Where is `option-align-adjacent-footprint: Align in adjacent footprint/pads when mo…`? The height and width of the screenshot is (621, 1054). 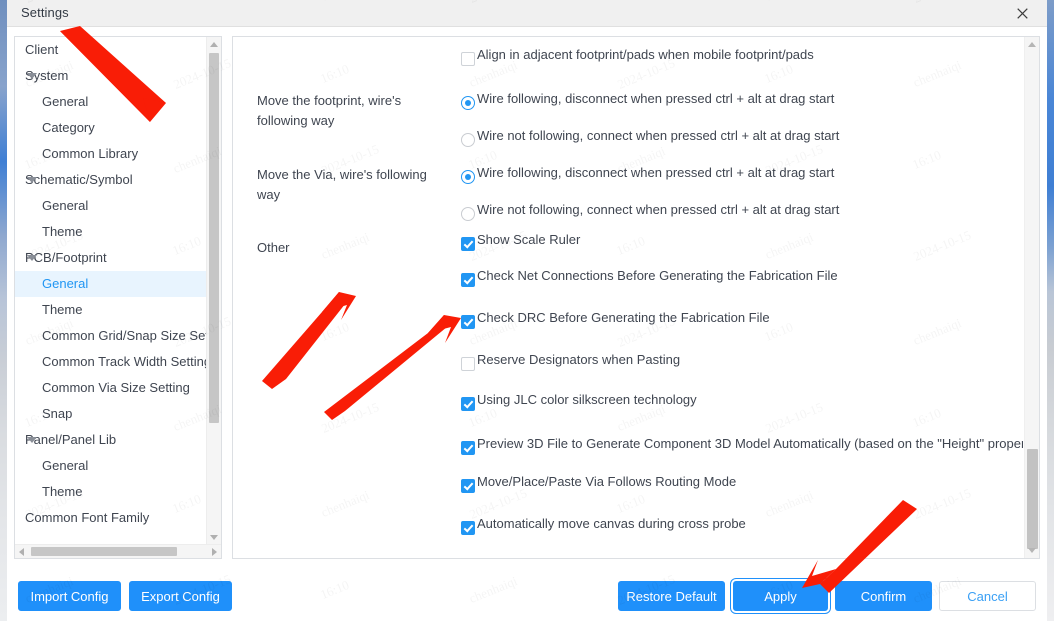
option-align-adjacent-footprint: Align in adjacent footprint/pads when mo… is located at coordinates (637, 56).